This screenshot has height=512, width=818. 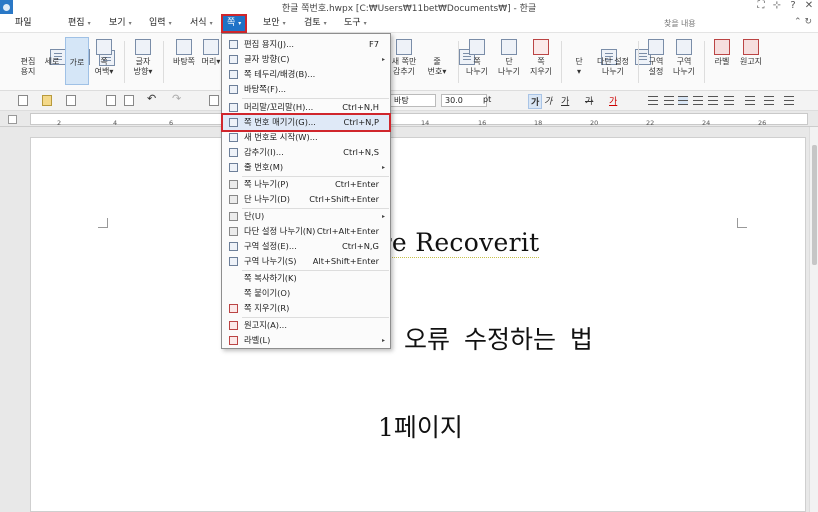 What do you see at coordinates (23, 100) in the screenshot?
I see `new-document-icon` at bounding box center [23, 100].